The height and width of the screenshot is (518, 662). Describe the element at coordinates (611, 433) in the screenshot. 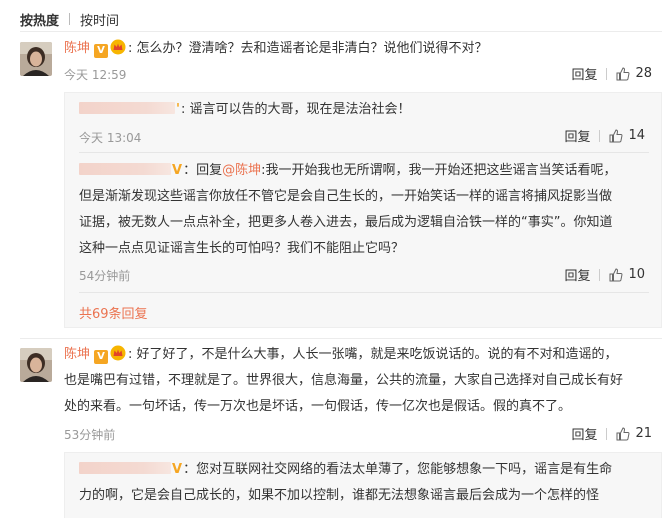

I see `comment-actions: 回复 21` at that location.